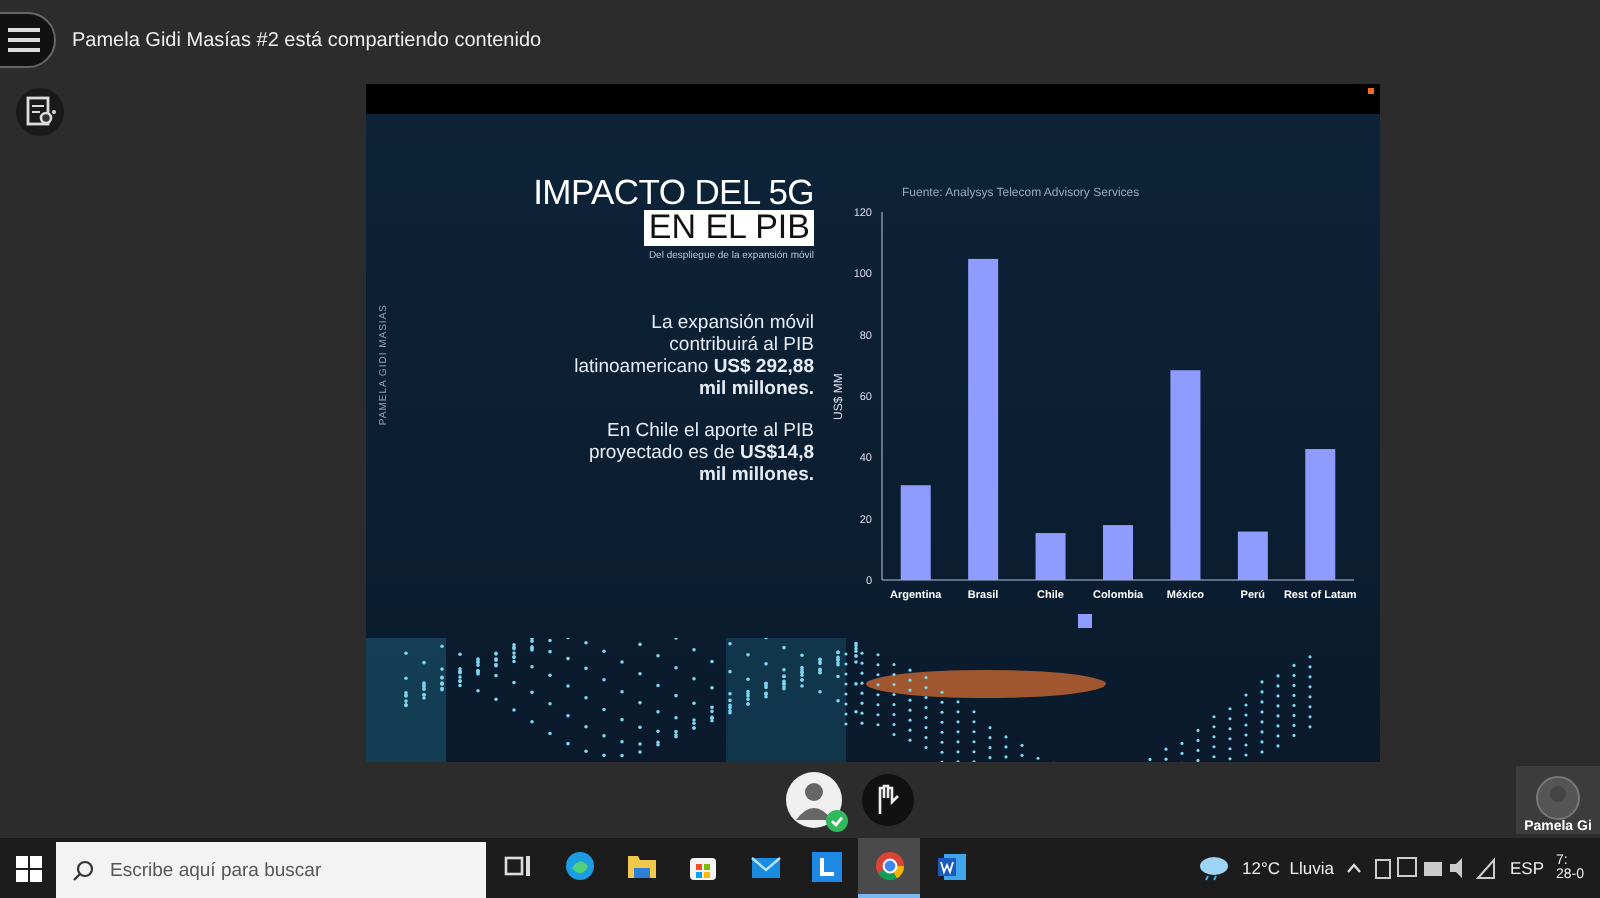  I want to click on chrome-icon, so click(889, 866).